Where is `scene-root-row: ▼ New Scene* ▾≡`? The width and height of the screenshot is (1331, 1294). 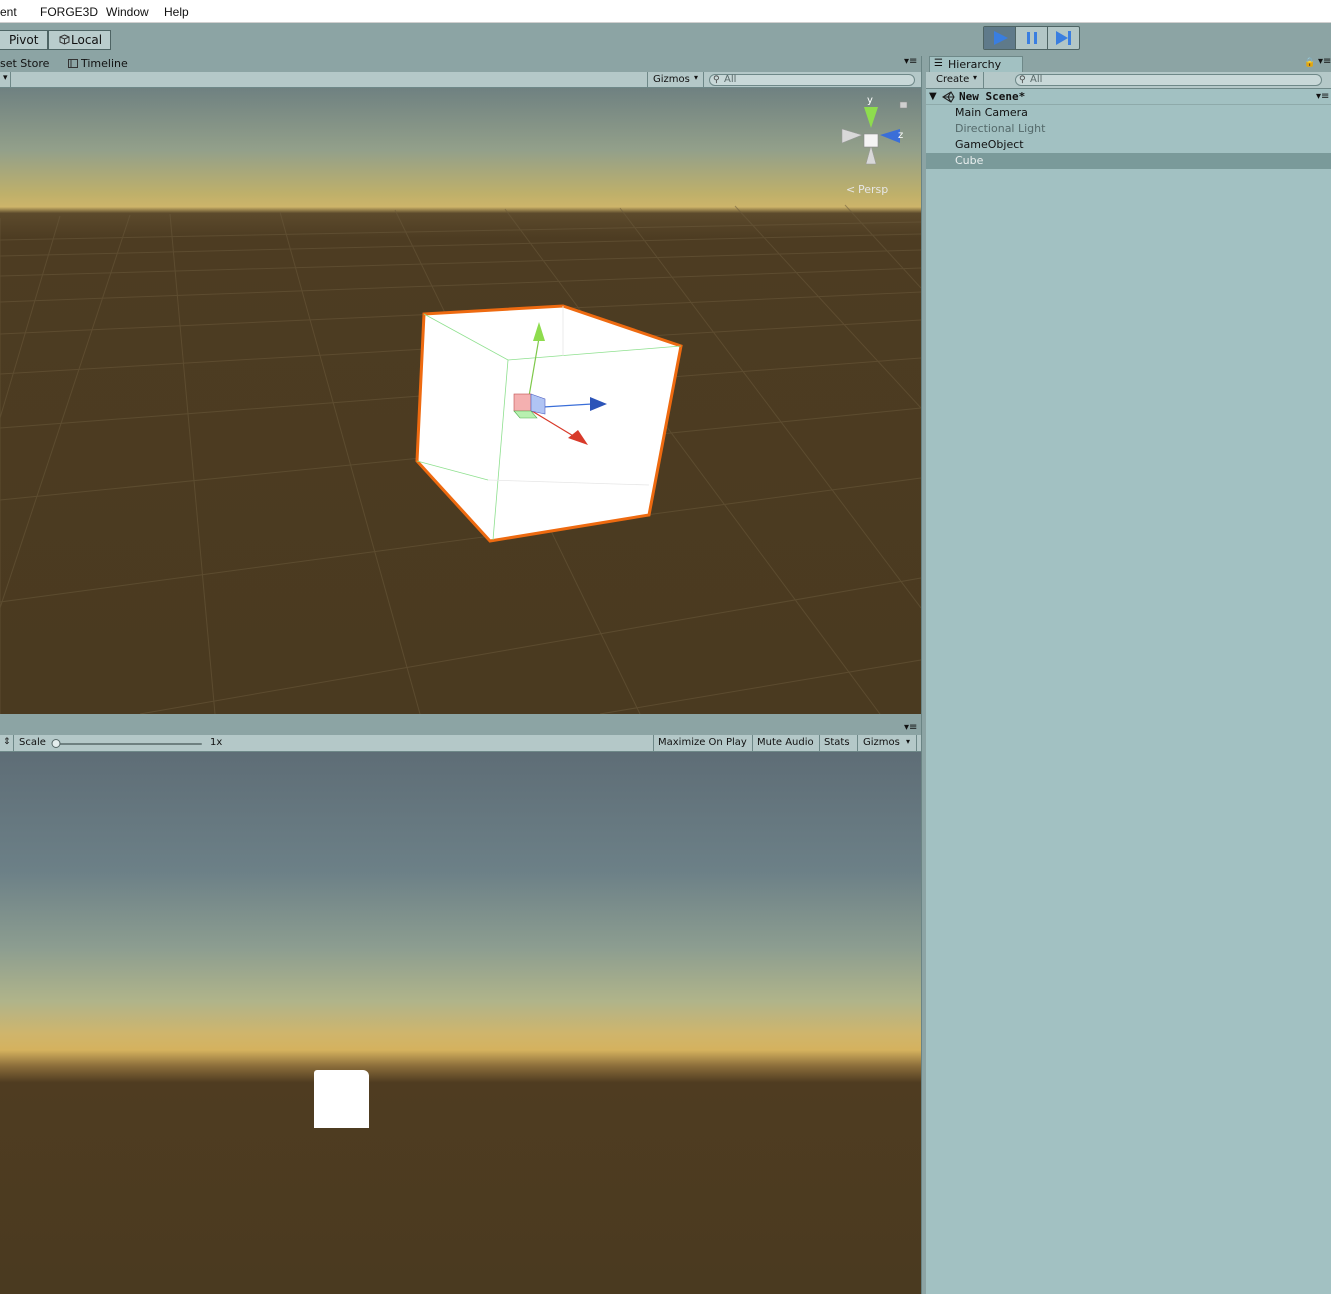
scene-root-row: ▼ New Scene* ▾≡ is located at coordinates (1128, 97).